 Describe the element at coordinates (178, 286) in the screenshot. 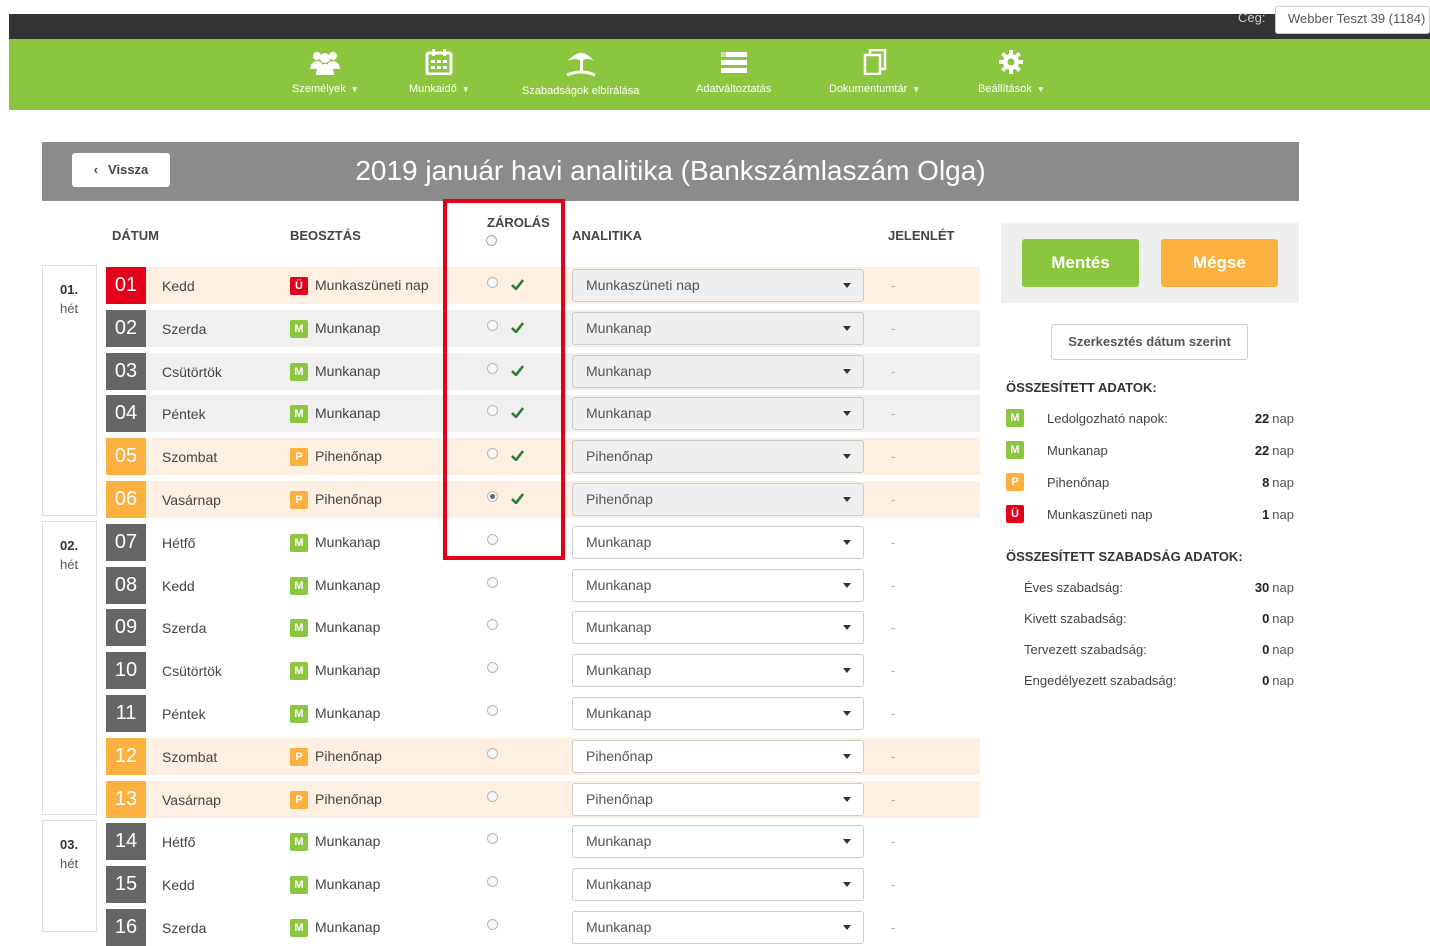

I see `day-name: Kedd` at that location.